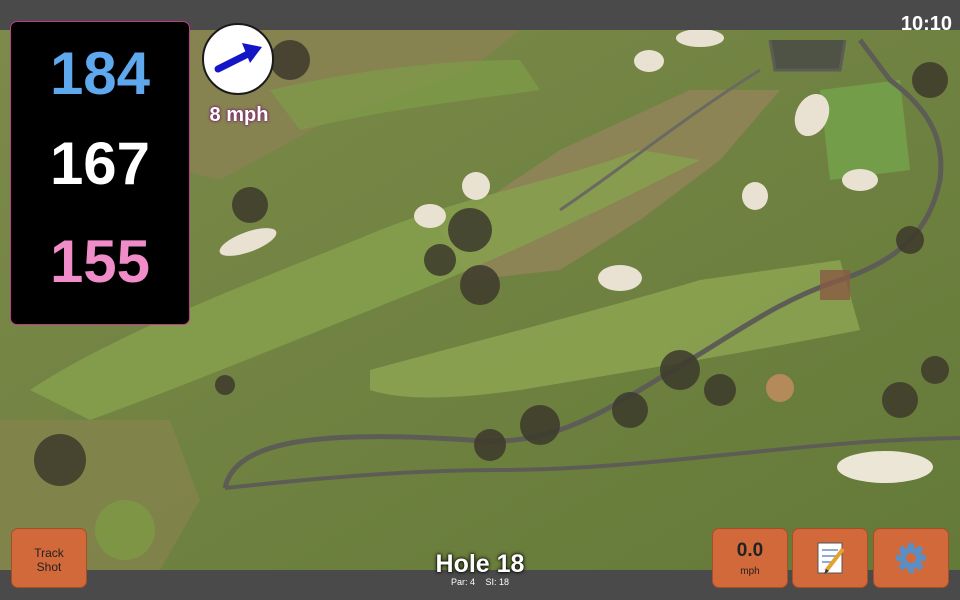  I want to click on track-shot-label-line1: Track, so click(49, 553).